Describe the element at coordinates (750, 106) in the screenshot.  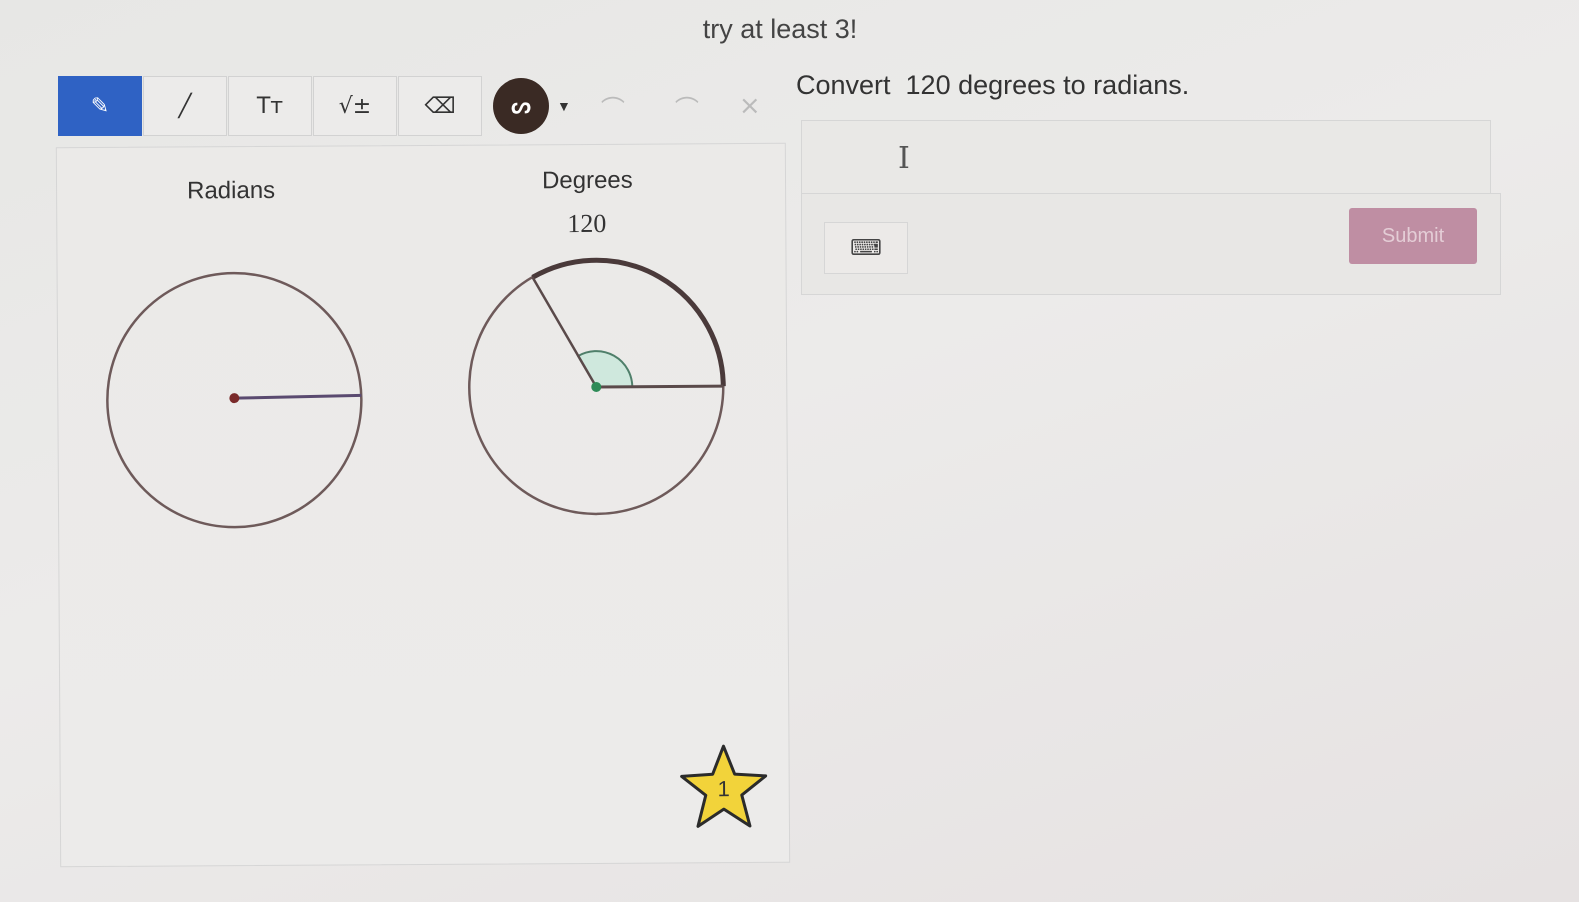
I see `clear-icon: ×` at that location.